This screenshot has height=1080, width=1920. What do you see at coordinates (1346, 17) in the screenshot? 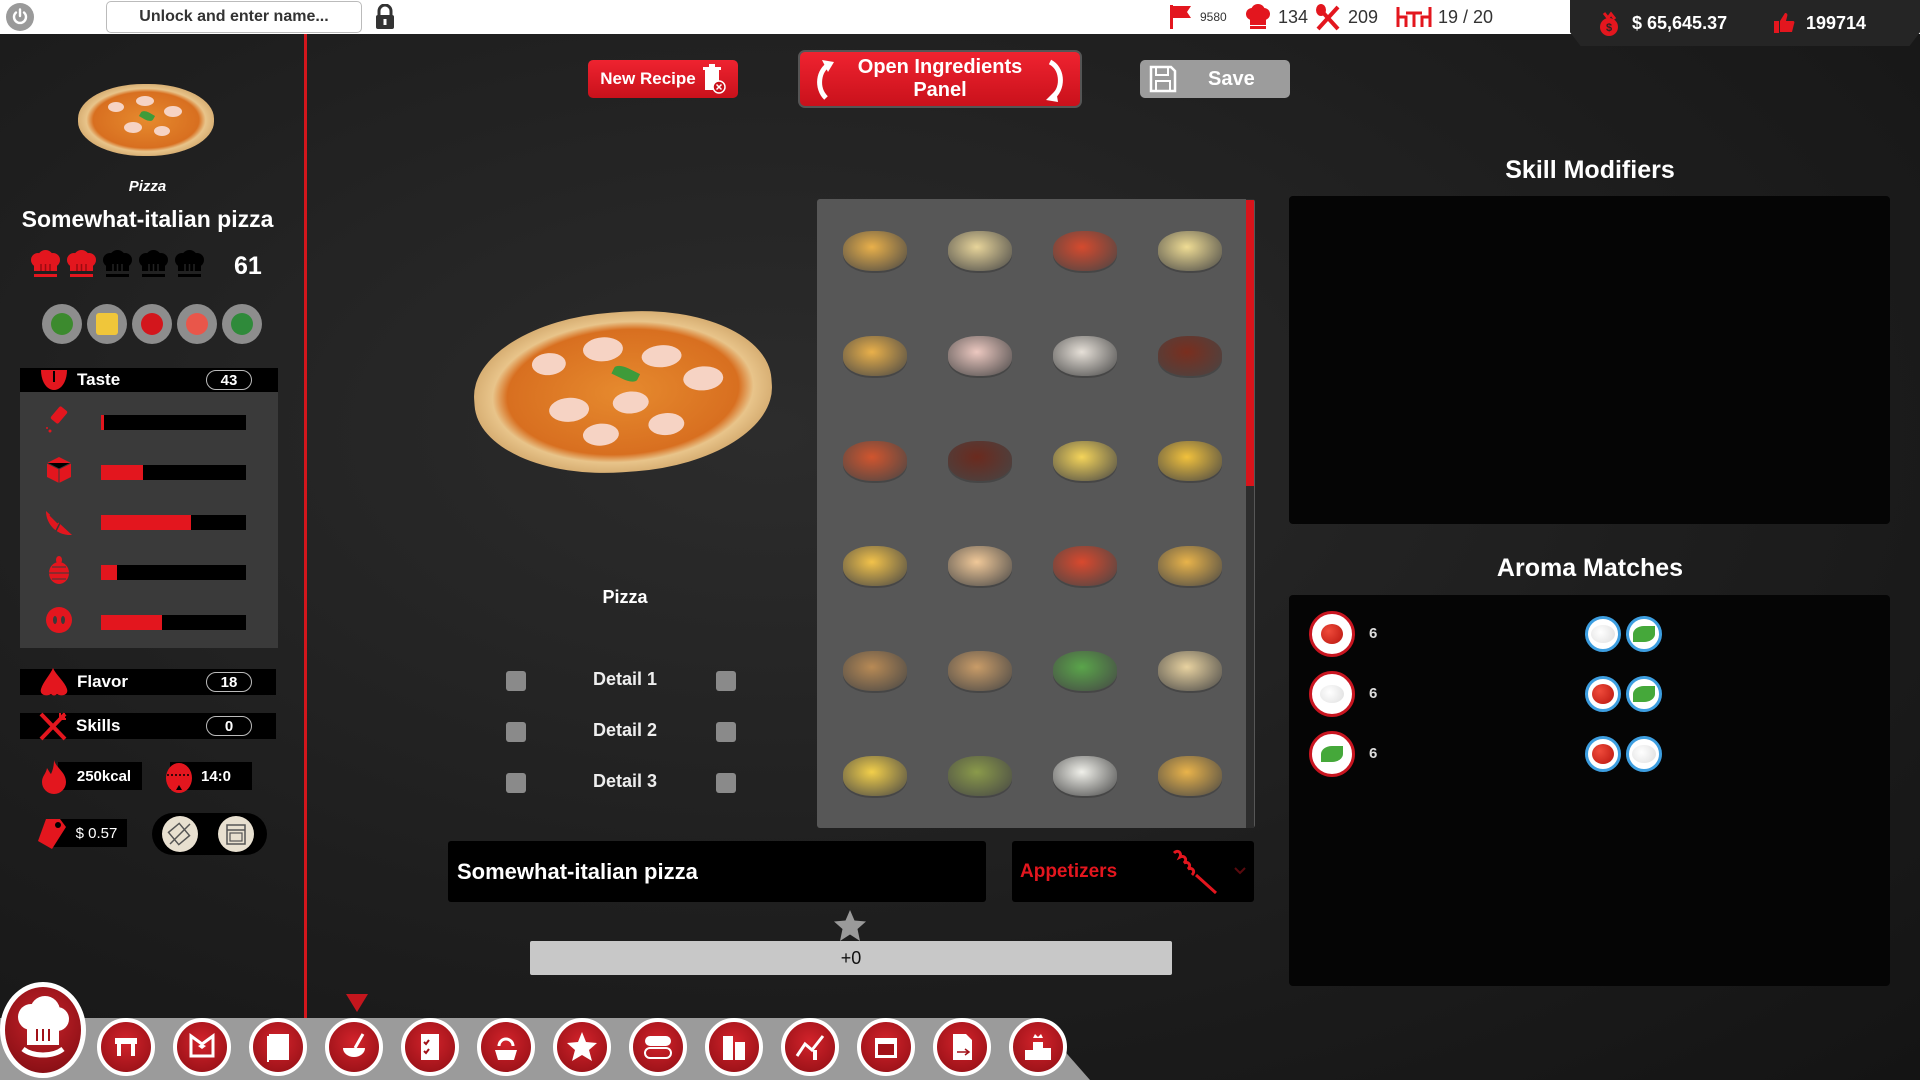
I see `stat-dishes: 209` at bounding box center [1346, 17].